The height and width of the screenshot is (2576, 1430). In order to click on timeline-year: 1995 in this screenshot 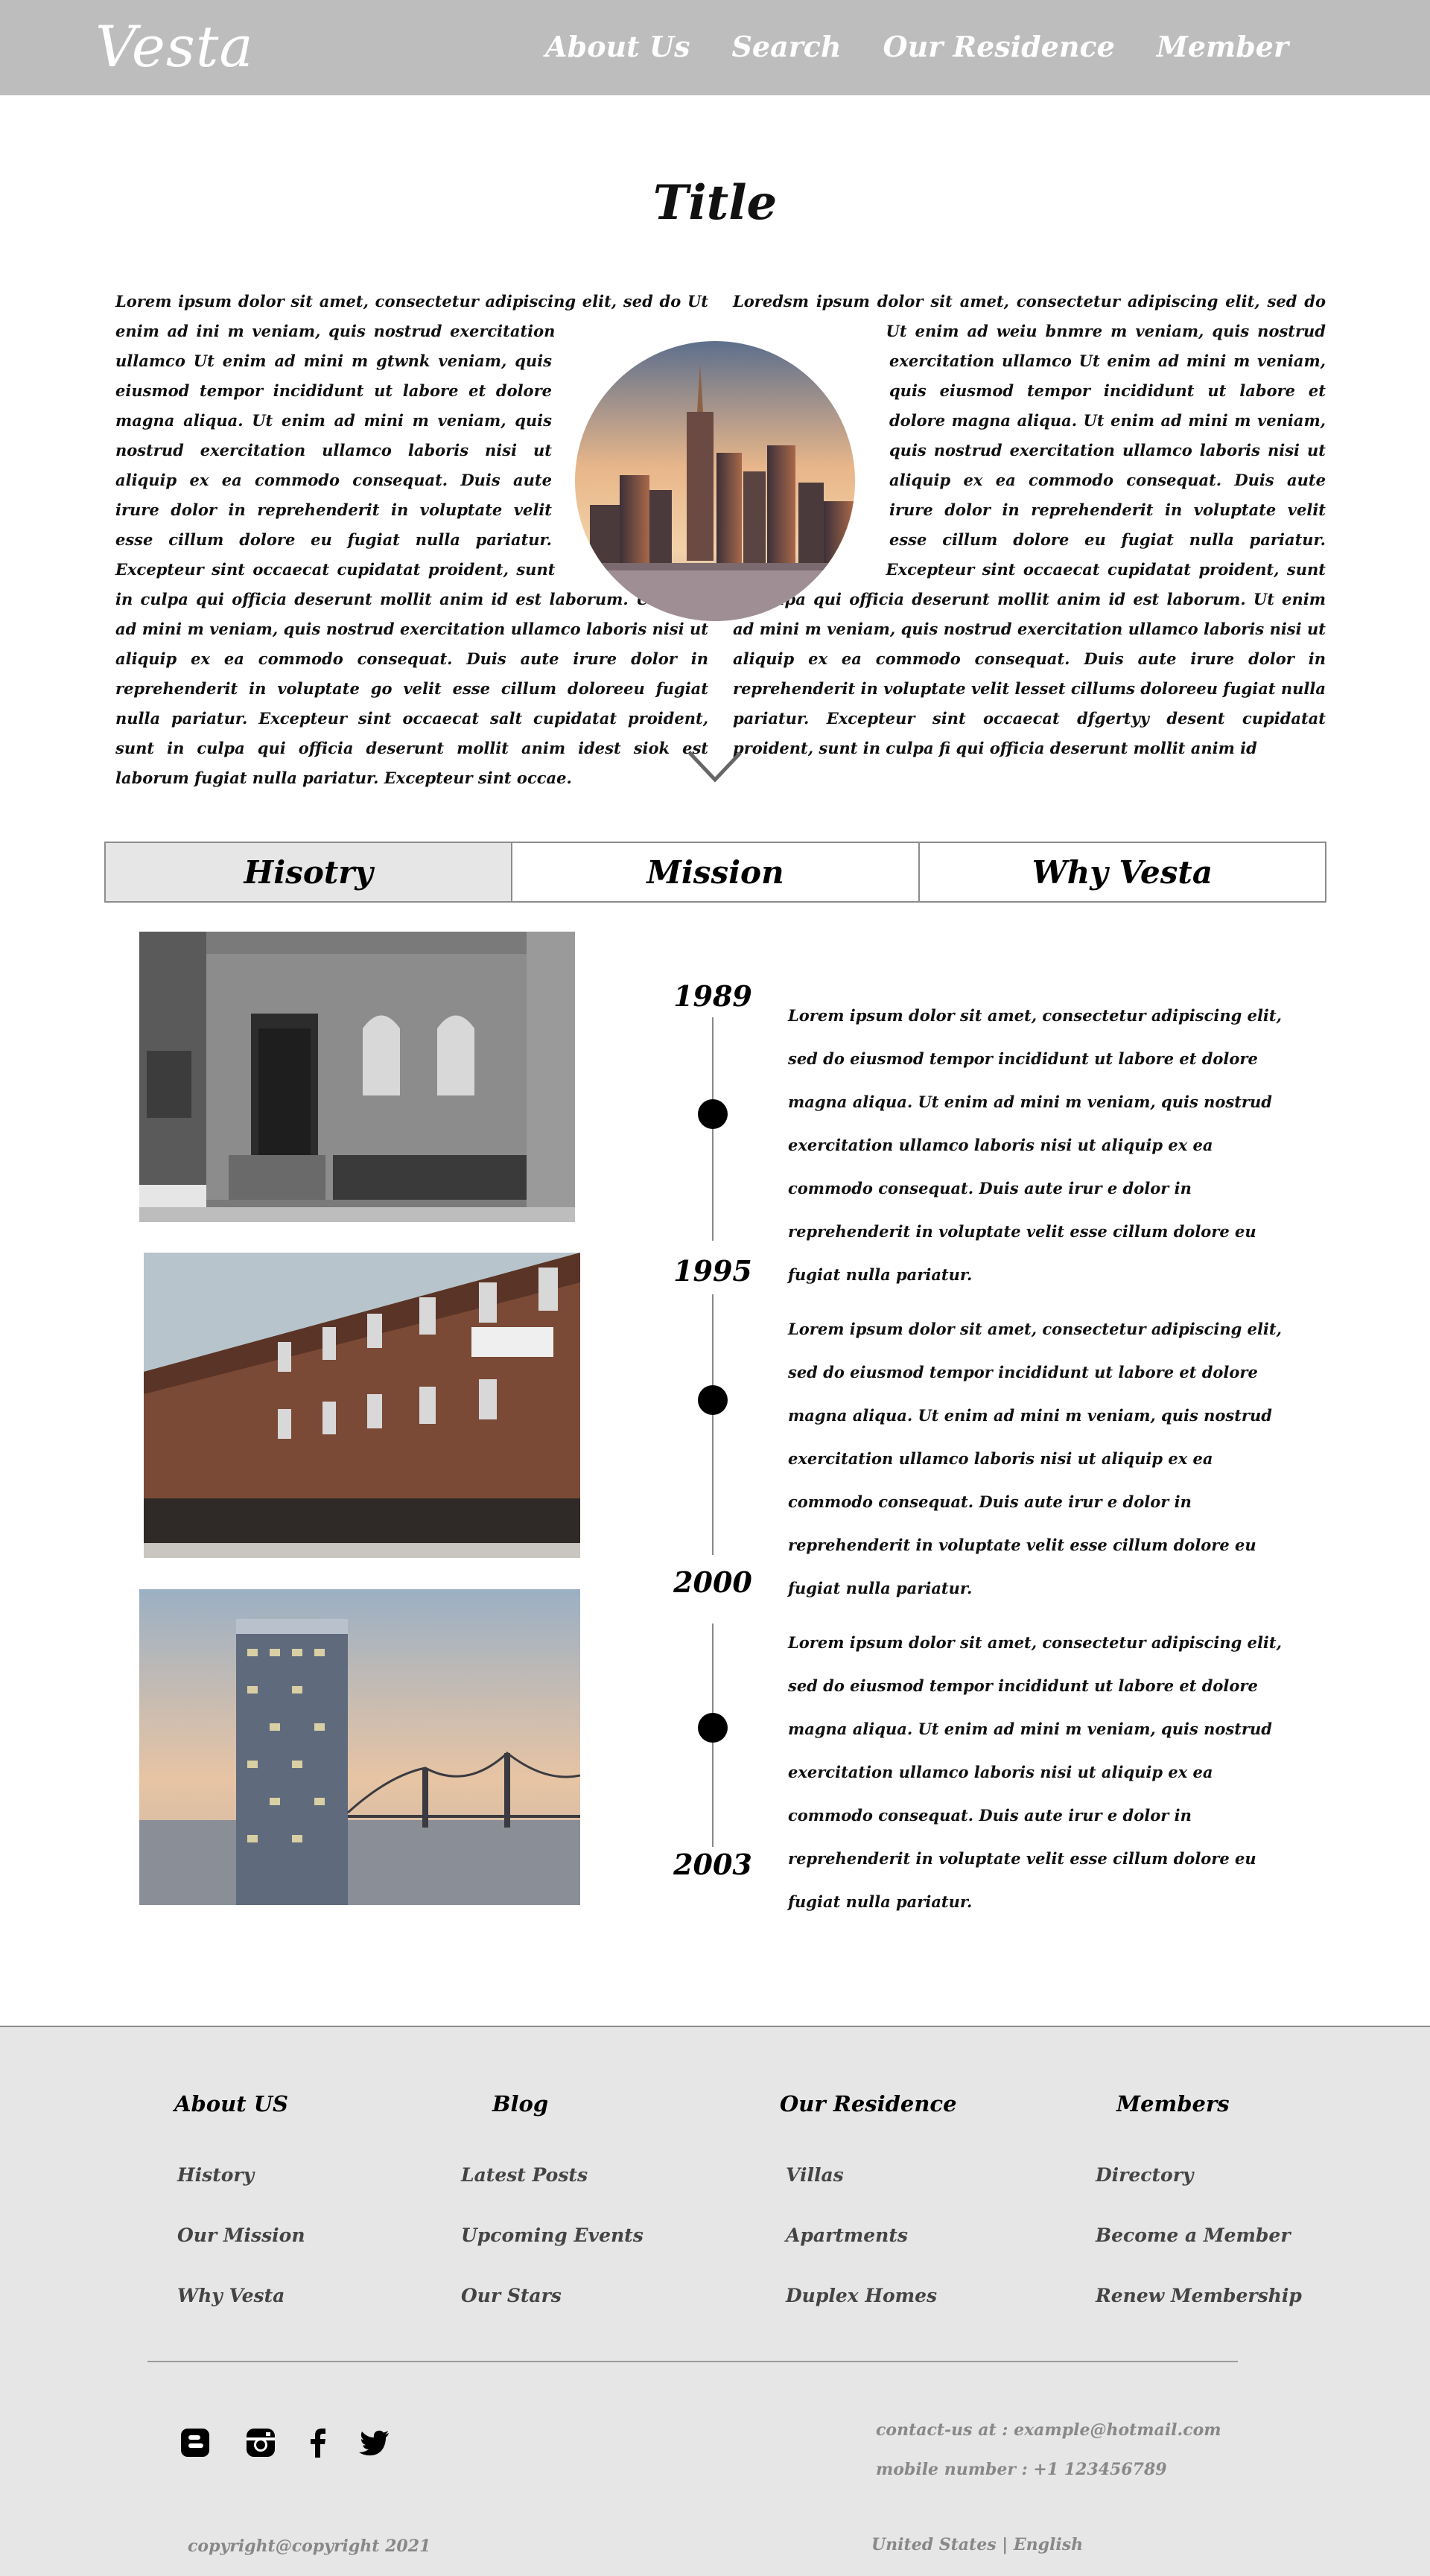, I will do `click(712, 1271)`.